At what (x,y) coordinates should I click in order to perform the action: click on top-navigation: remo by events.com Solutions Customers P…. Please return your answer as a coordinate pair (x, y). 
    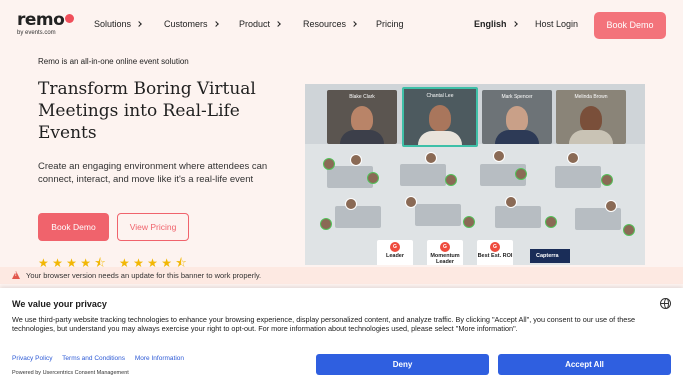
    Looking at the image, I should click on (341, 25).